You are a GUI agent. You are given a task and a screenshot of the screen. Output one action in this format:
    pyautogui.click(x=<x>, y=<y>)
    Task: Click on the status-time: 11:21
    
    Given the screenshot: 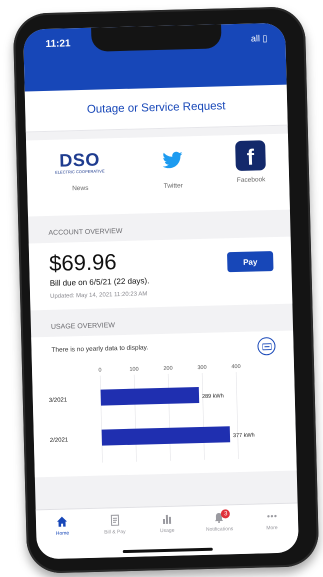 What is the action you would take?
    pyautogui.click(x=58, y=44)
    